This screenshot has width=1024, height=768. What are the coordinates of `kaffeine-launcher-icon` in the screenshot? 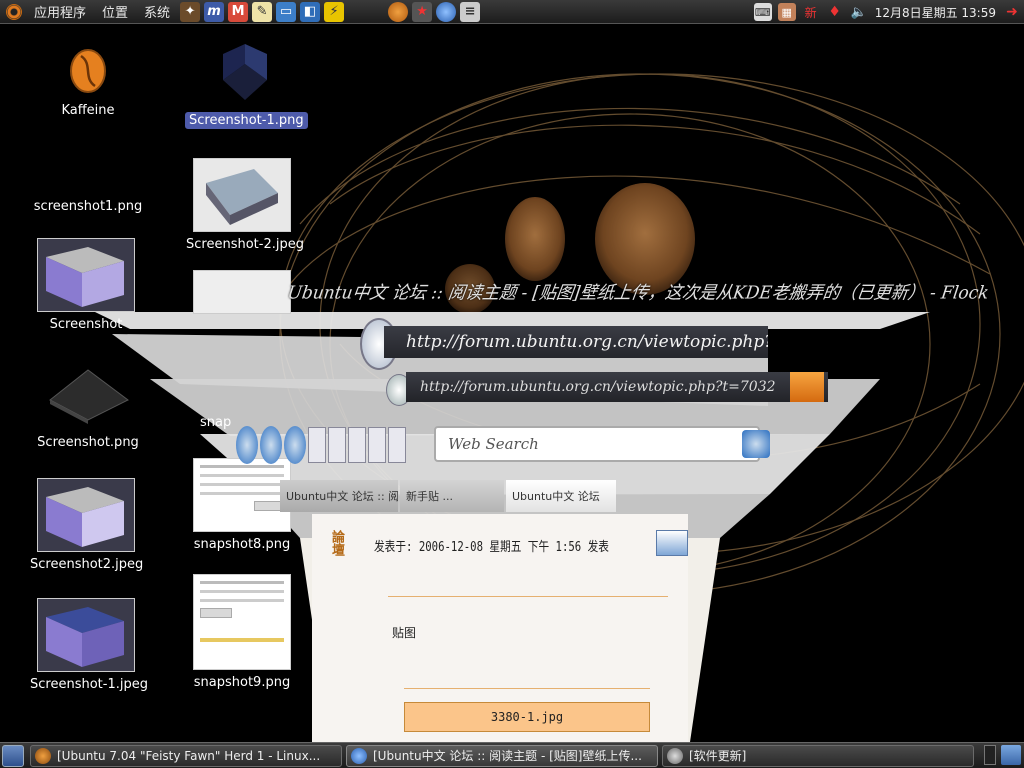 It's located at (398, 11).